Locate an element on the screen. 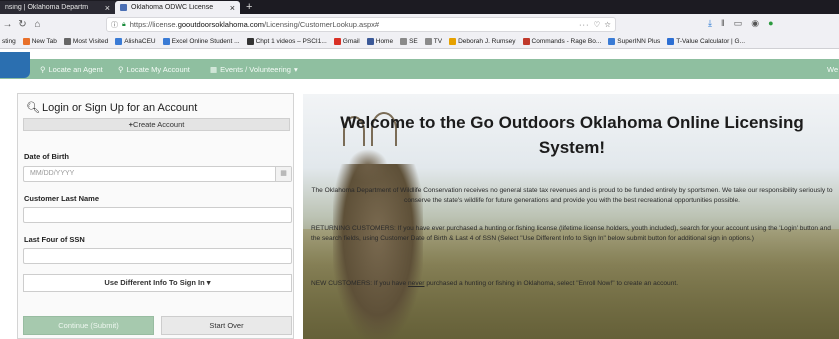  last-name-input is located at coordinates (157, 215).